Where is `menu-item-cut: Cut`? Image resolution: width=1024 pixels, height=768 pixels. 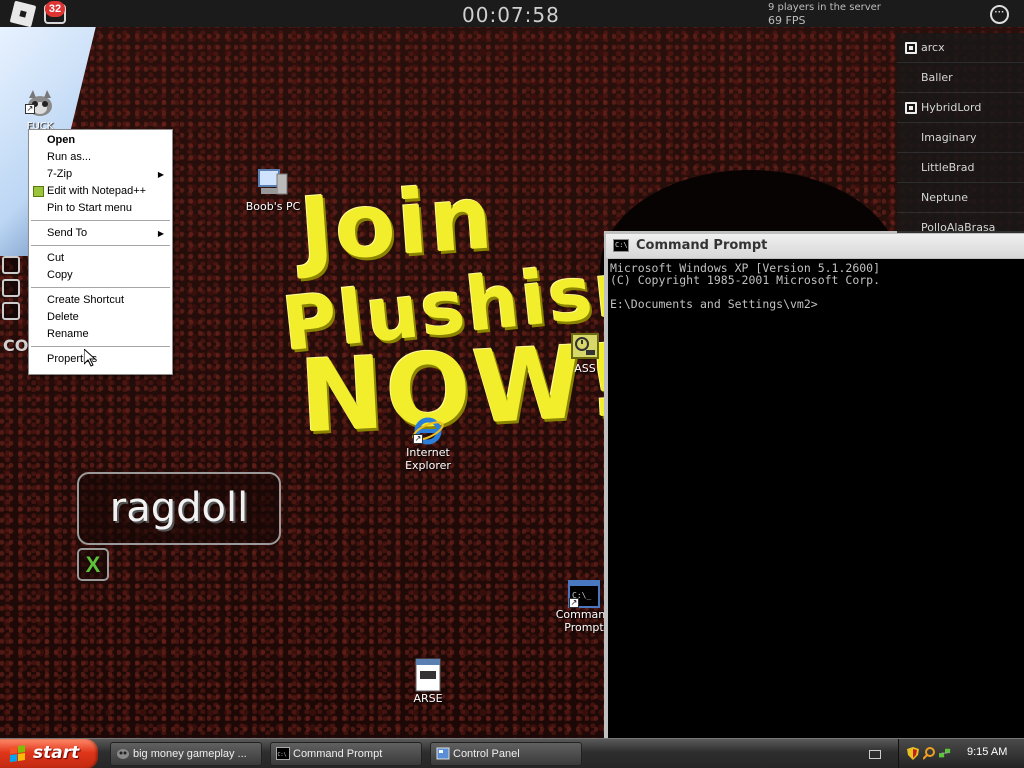 menu-item-cut: Cut is located at coordinates (100, 258).